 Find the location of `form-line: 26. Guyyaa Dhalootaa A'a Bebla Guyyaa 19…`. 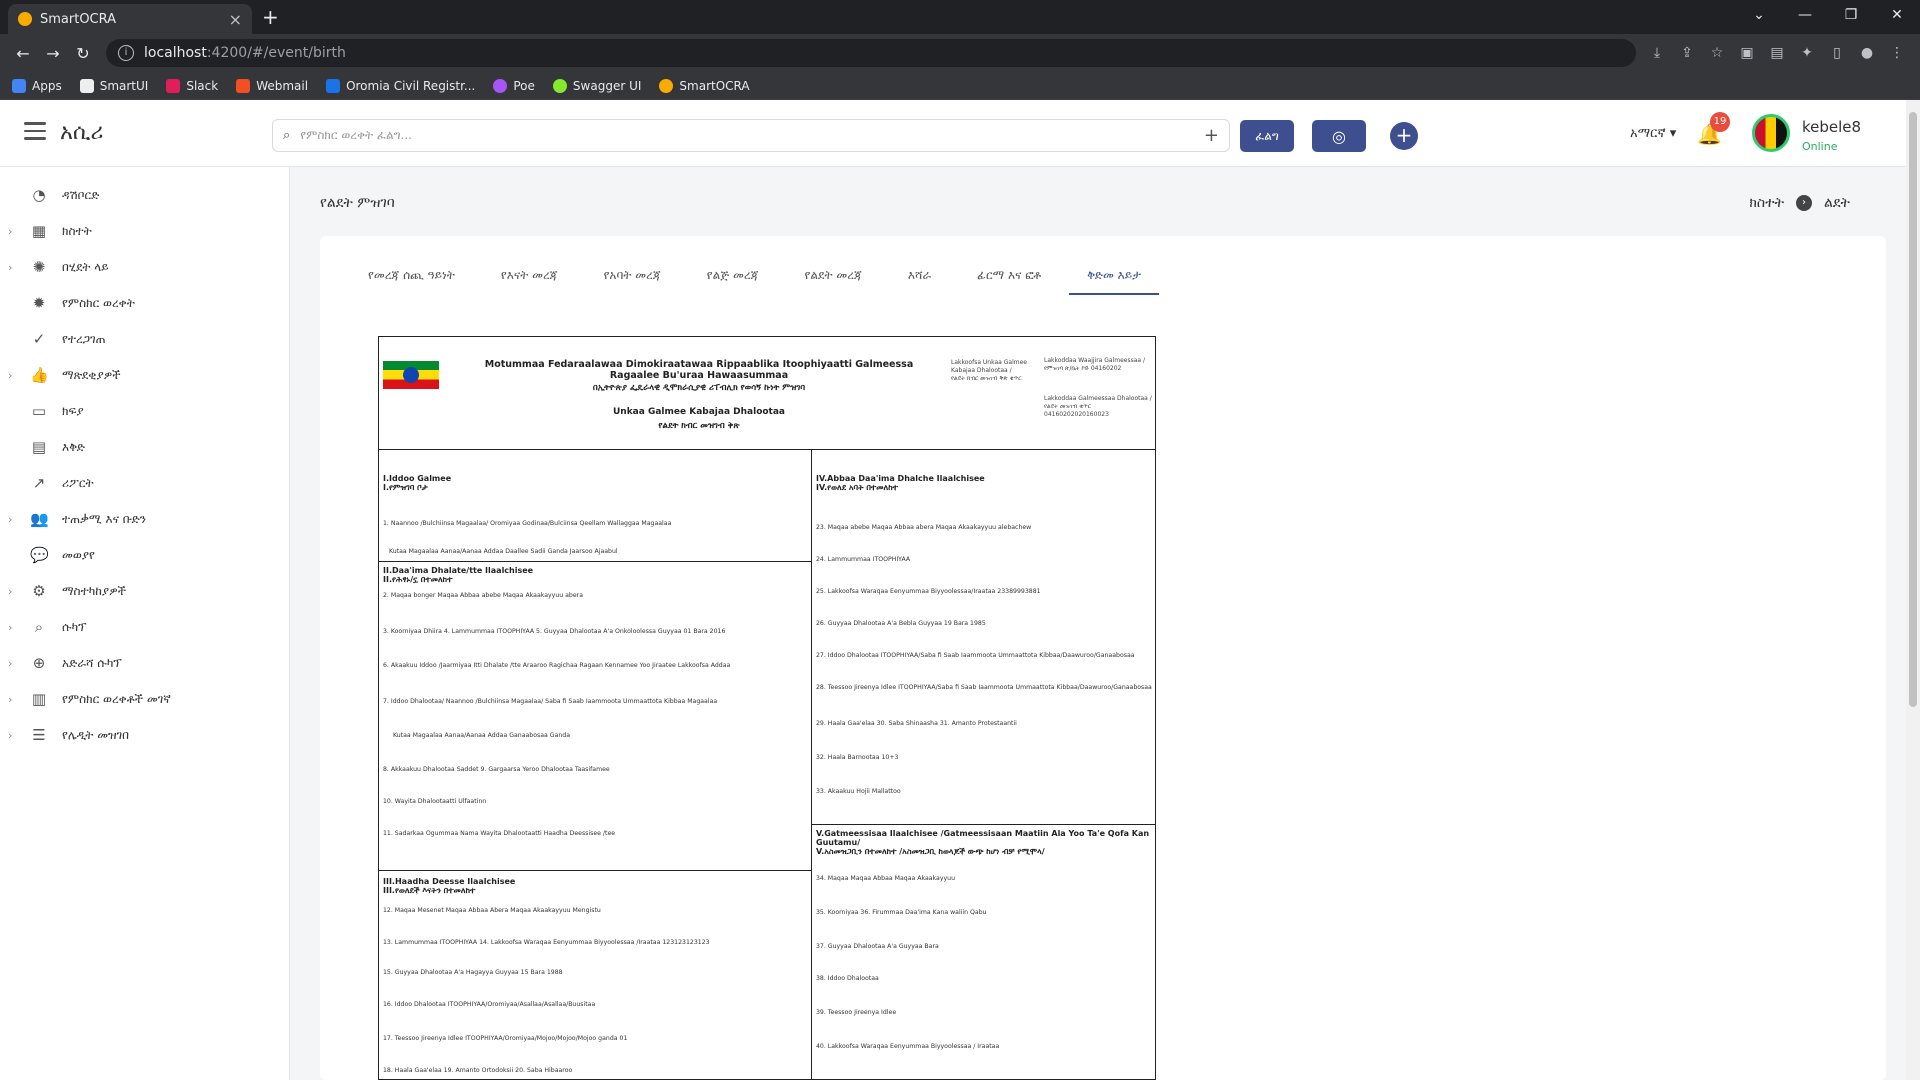

form-line: 26. Guyyaa Dhalootaa A'a Bebla Guyyaa 19… is located at coordinates (901, 623).